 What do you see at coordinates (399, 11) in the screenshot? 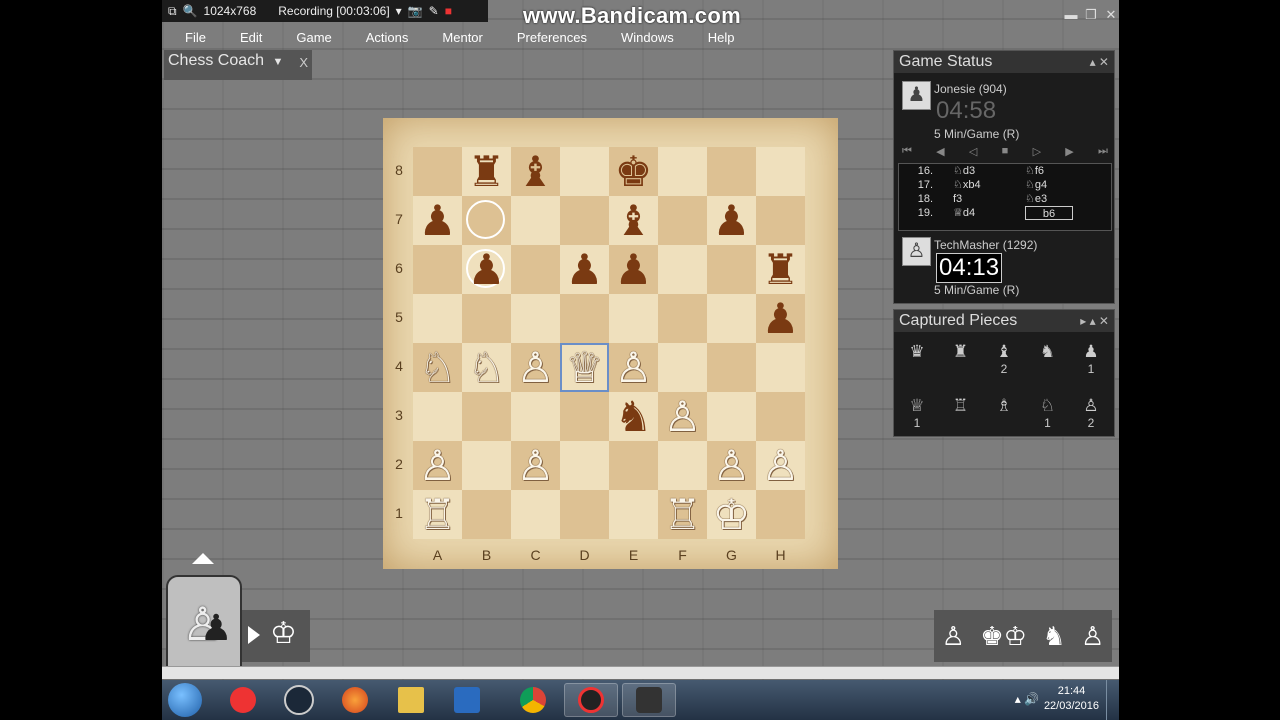
I see `pause-icon: ▾` at bounding box center [399, 11].